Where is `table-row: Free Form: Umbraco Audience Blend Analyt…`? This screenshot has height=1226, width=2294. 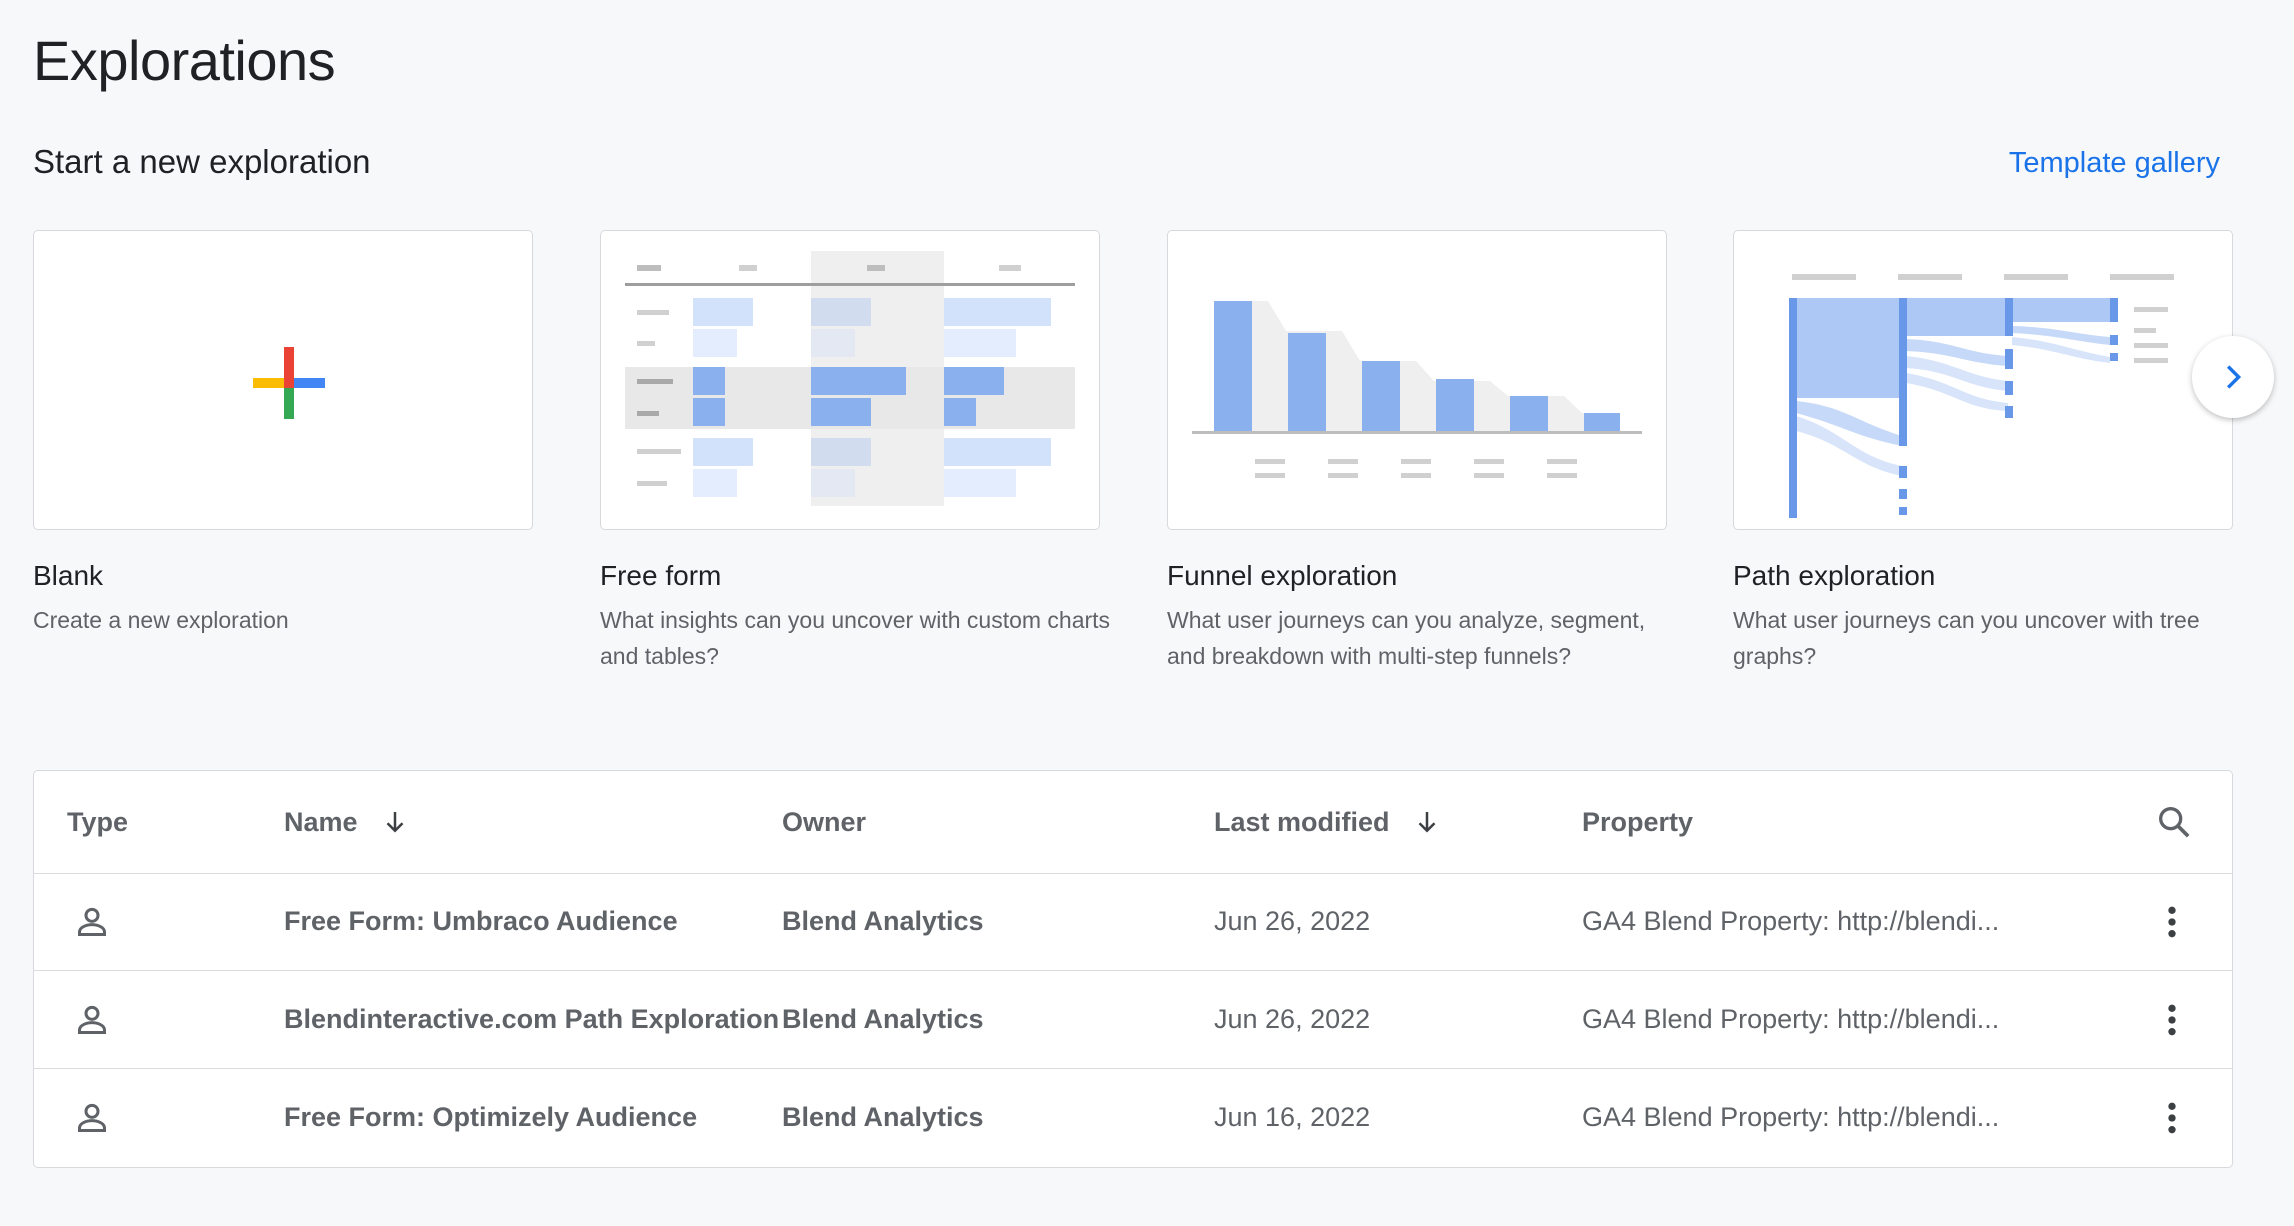 table-row: Free Form: Umbraco Audience Blend Analyt… is located at coordinates (1133, 922).